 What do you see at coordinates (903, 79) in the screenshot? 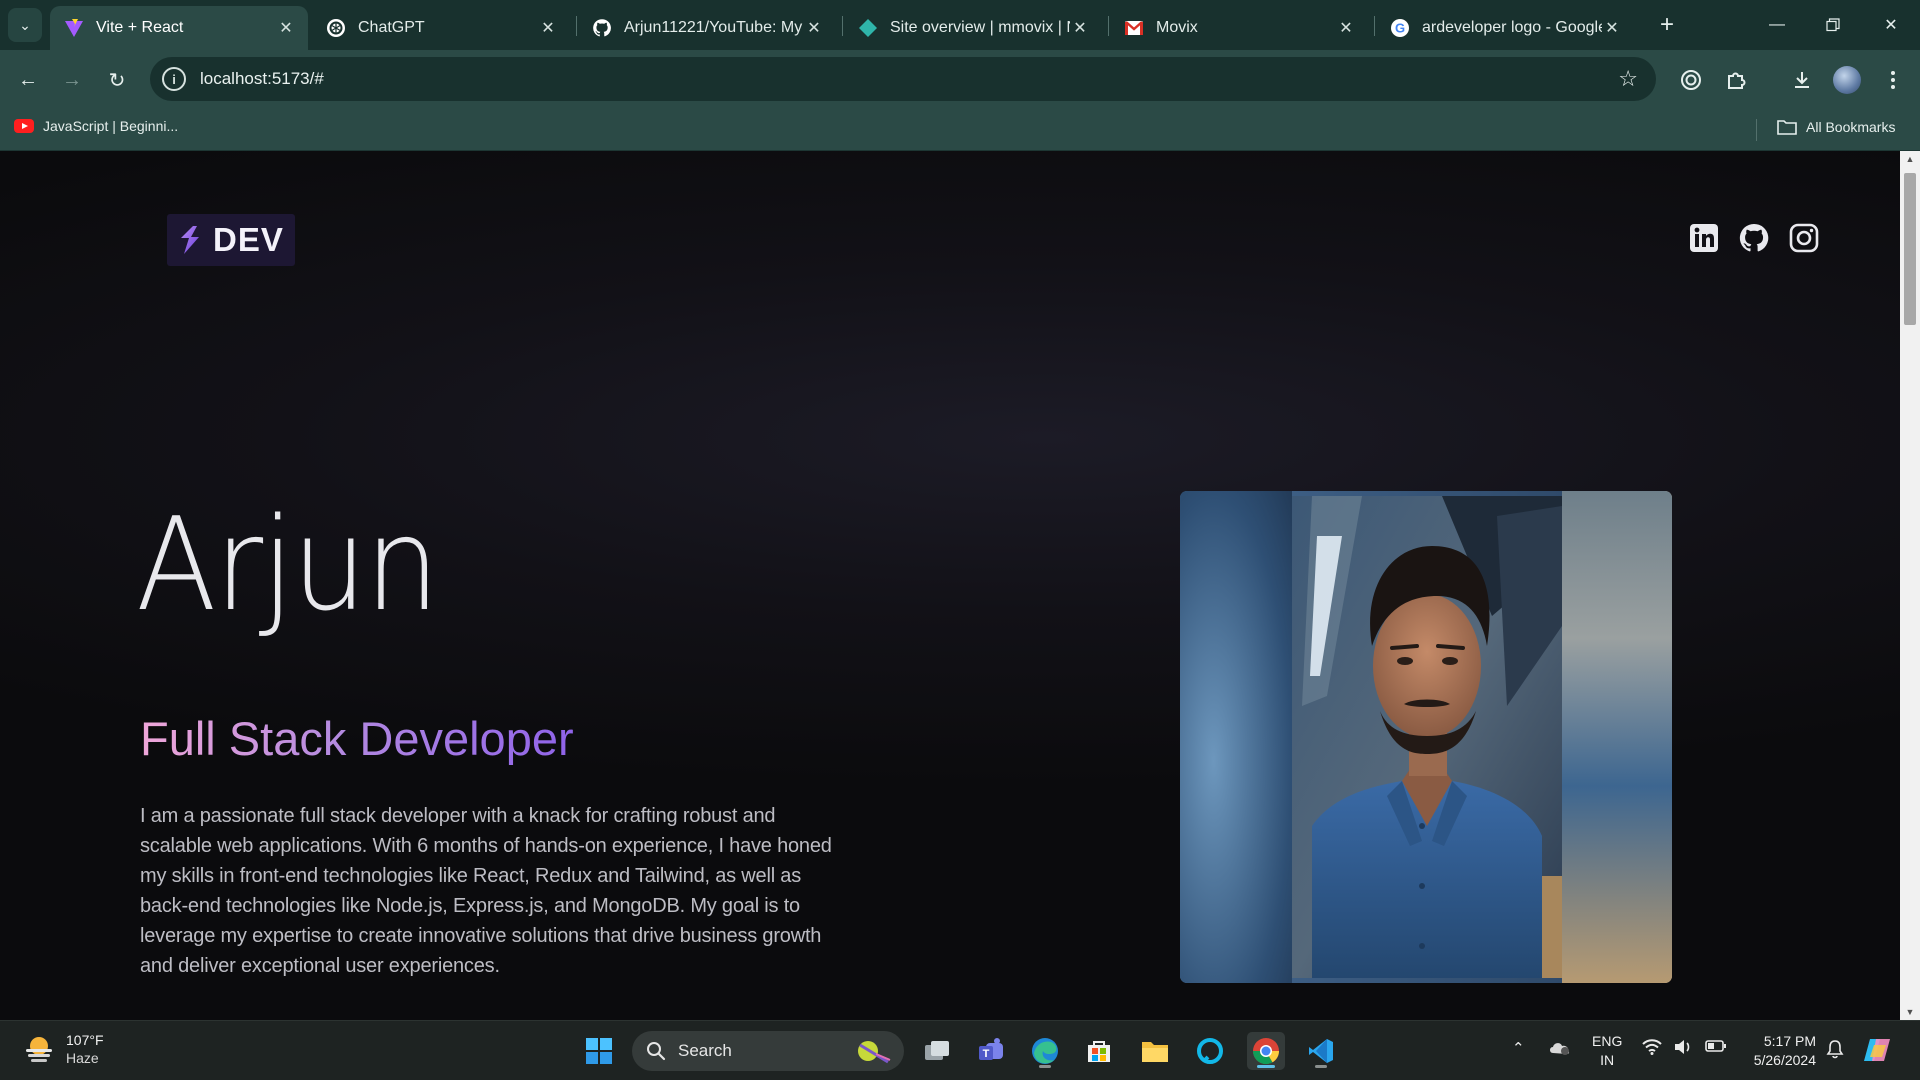
I see `address-bar: i localhost:5173/# ☆` at bounding box center [903, 79].